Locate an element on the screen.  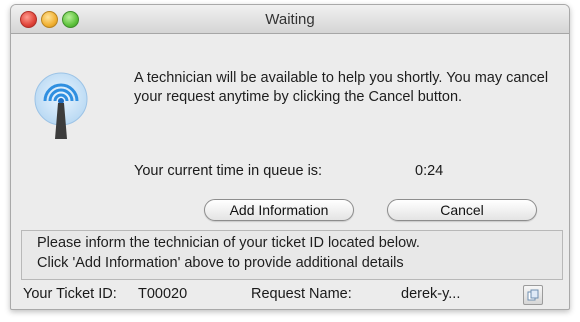
broadcast-antenna-icon is located at coordinates (61, 105).